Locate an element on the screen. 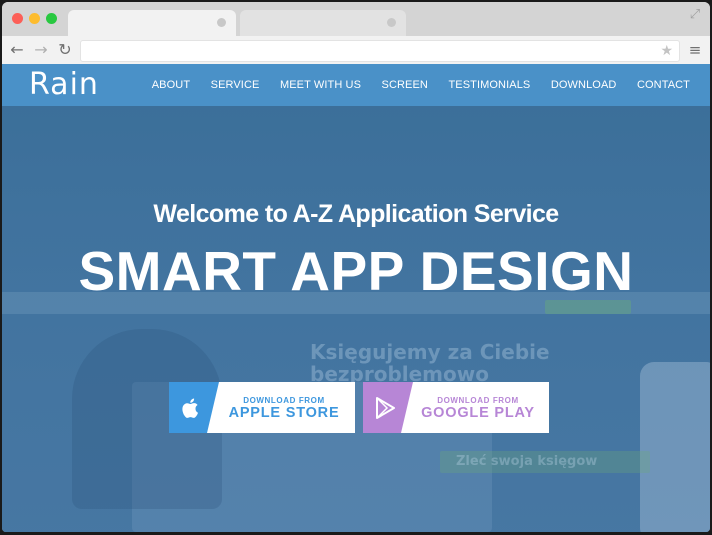  reload-icon: ↻ is located at coordinates (65, 50).